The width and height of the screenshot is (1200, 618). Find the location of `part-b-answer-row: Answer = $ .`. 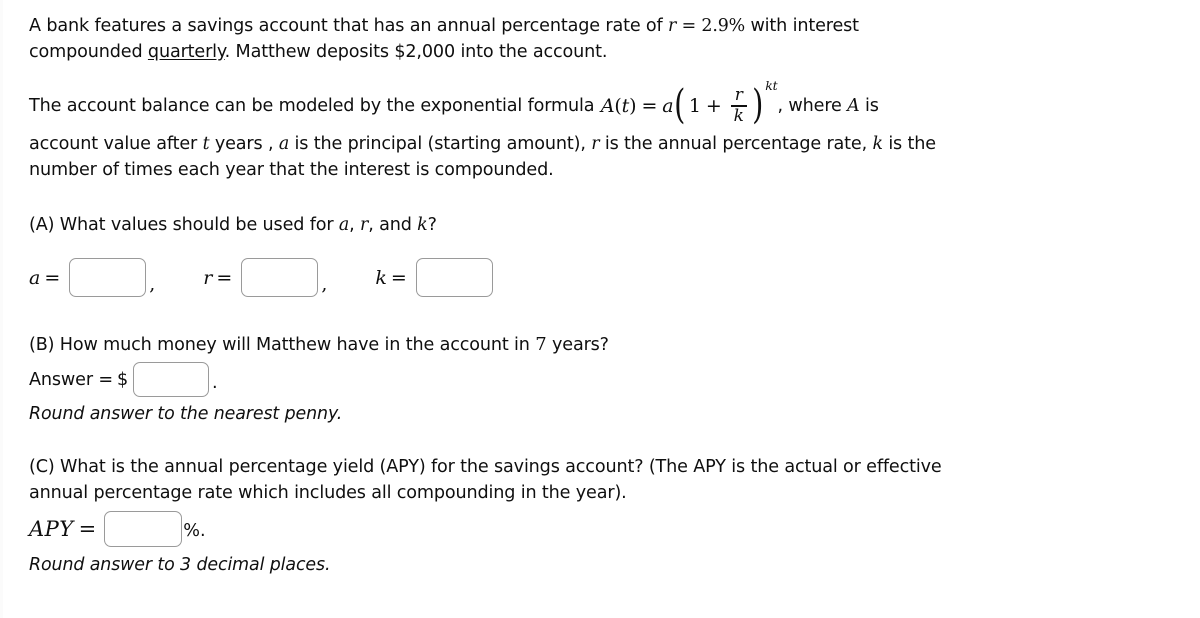

part-b-answer-row: Answer = $ . is located at coordinates (604, 380).